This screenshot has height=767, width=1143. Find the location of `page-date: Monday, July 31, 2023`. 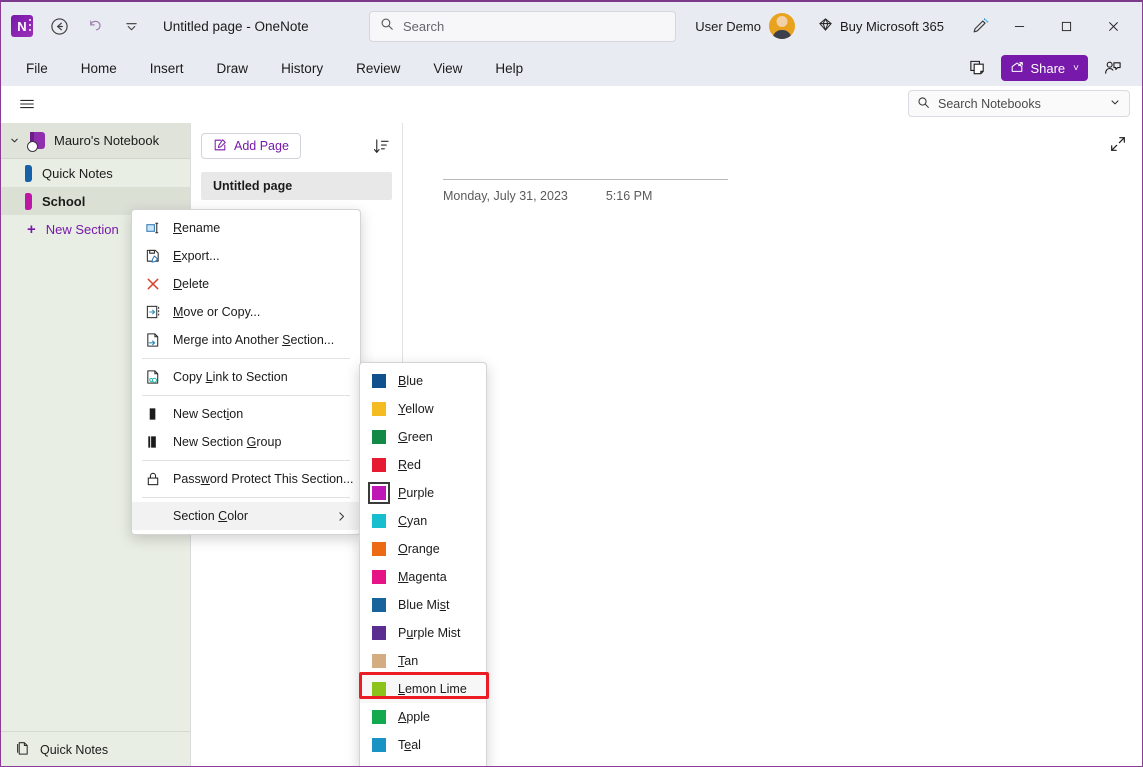

page-date: Monday, July 31, 2023 is located at coordinates (505, 196).